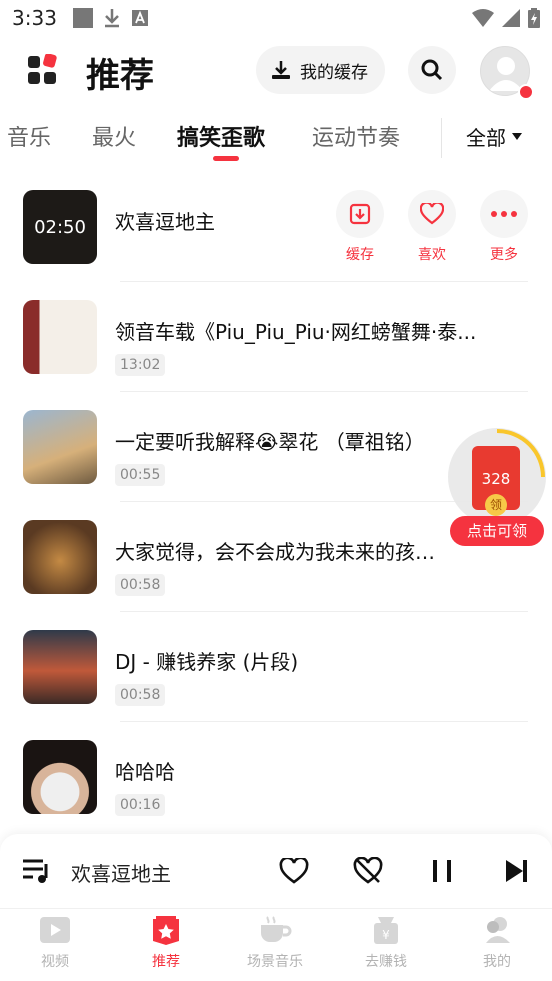 The width and height of the screenshot is (552, 981). What do you see at coordinates (276, 18) in the screenshot?
I see `status-bar: 3:33` at bounding box center [276, 18].